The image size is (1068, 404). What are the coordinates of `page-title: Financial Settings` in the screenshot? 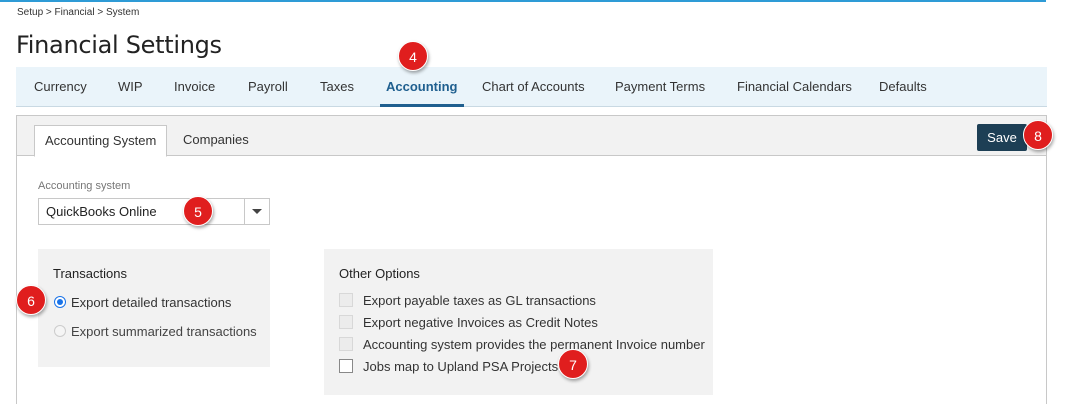 It's located at (119, 45).